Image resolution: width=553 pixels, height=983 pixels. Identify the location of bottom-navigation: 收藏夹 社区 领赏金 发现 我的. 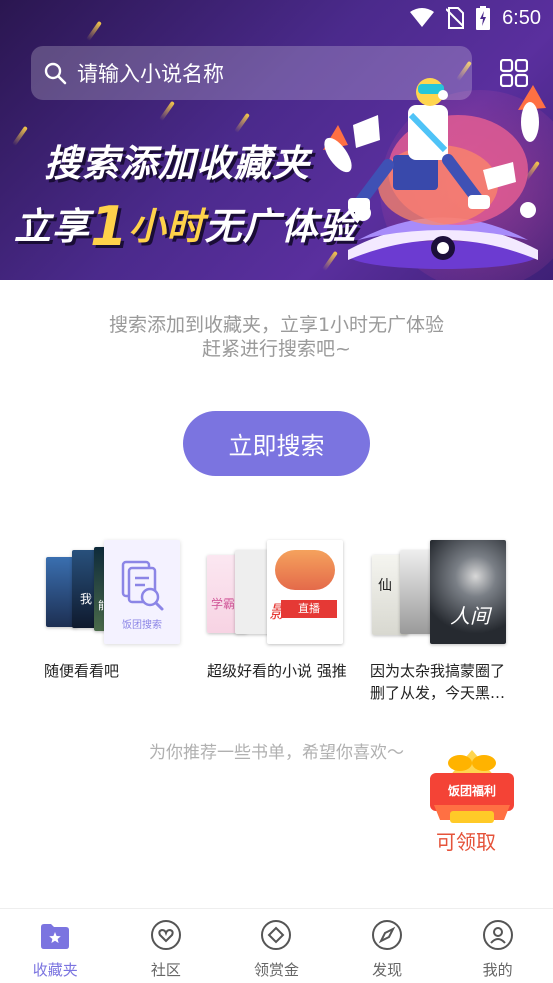
(276, 945).